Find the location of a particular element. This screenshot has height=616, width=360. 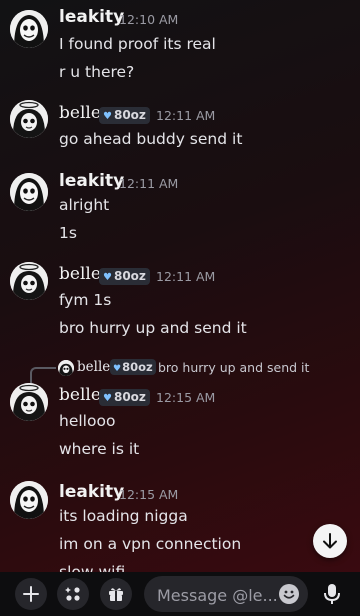

reply-spine is located at coordinates (43, 375).